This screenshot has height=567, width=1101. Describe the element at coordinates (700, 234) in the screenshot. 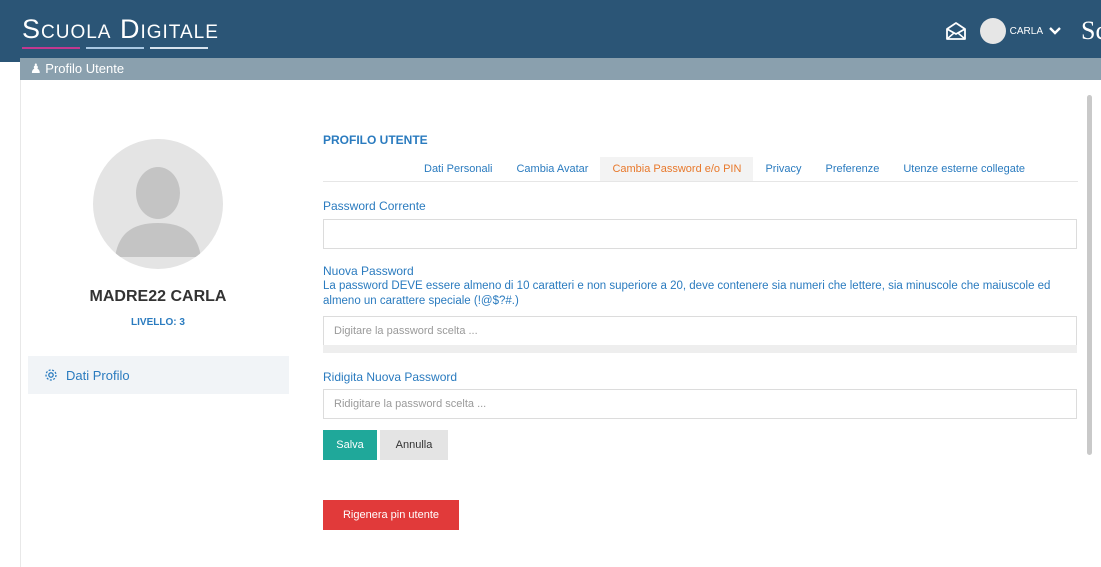

I see `current-password-field` at that location.